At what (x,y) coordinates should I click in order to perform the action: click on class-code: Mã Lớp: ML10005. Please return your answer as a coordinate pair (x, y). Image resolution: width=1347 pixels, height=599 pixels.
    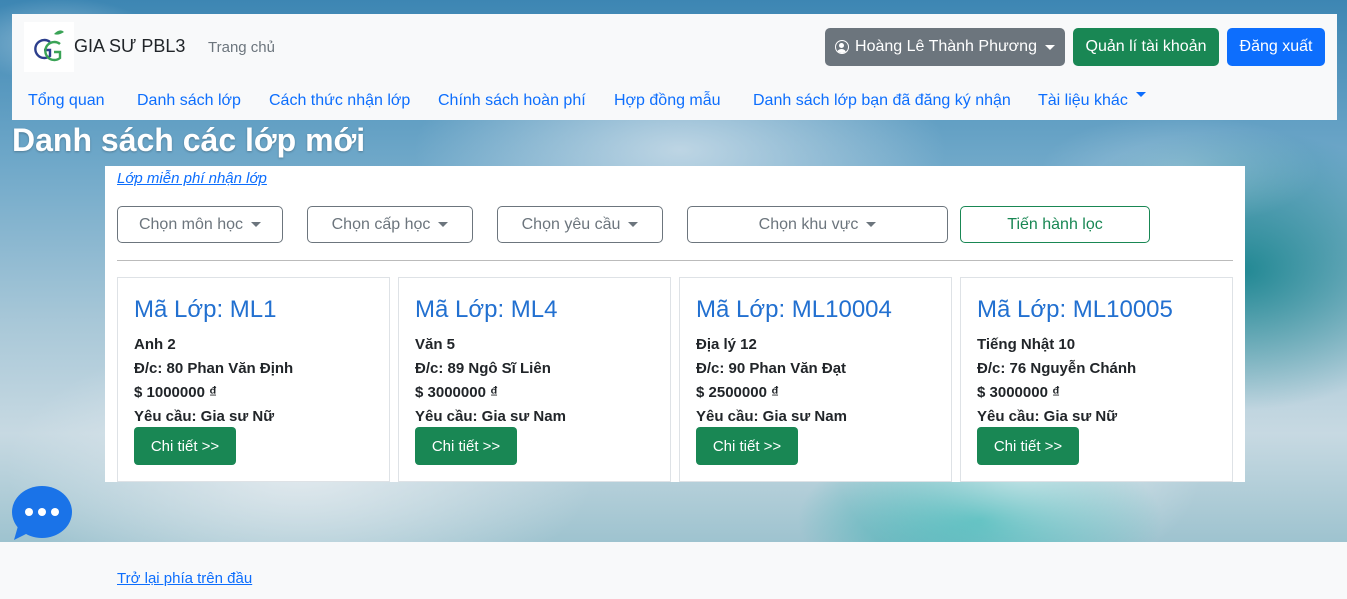
    Looking at the image, I should click on (1075, 309).